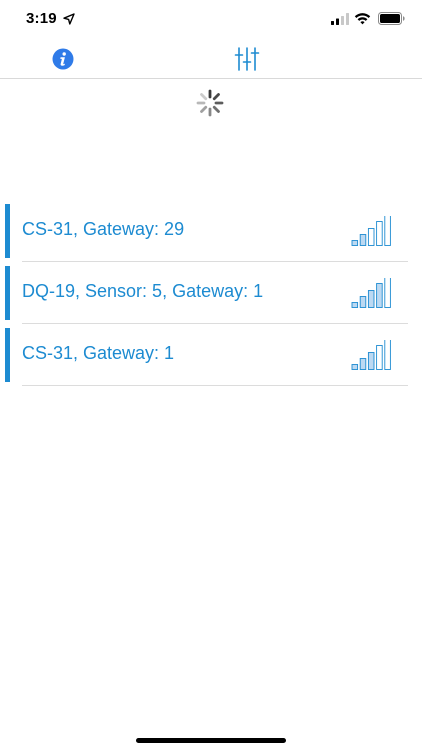 This screenshot has width=422, height=750. Describe the element at coordinates (210, 103) in the screenshot. I see `activity-spinner-icon` at that location.